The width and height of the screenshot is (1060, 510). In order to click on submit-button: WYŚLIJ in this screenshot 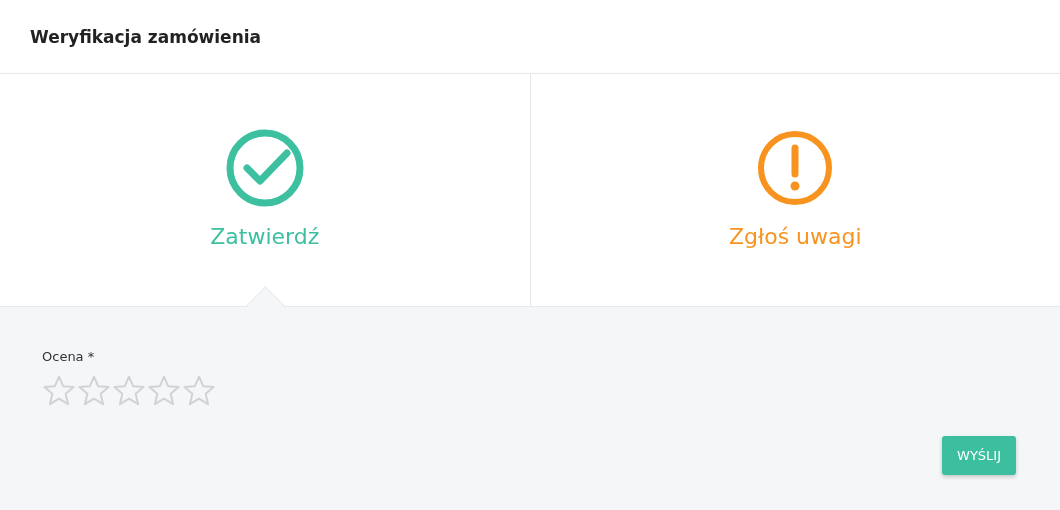, I will do `click(979, 455)`.